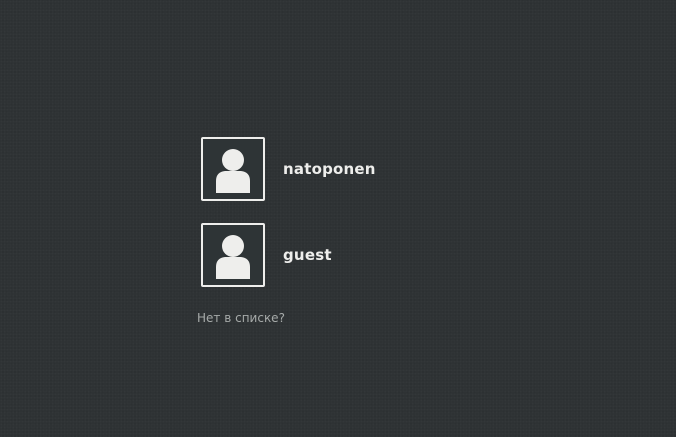  I want to click on user-item-guest: guest, so click(331, 255).